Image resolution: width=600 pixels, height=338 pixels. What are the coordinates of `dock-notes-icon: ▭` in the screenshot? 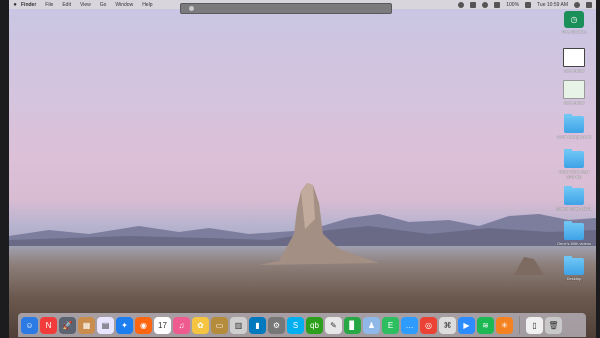 It's located at (219, 325).